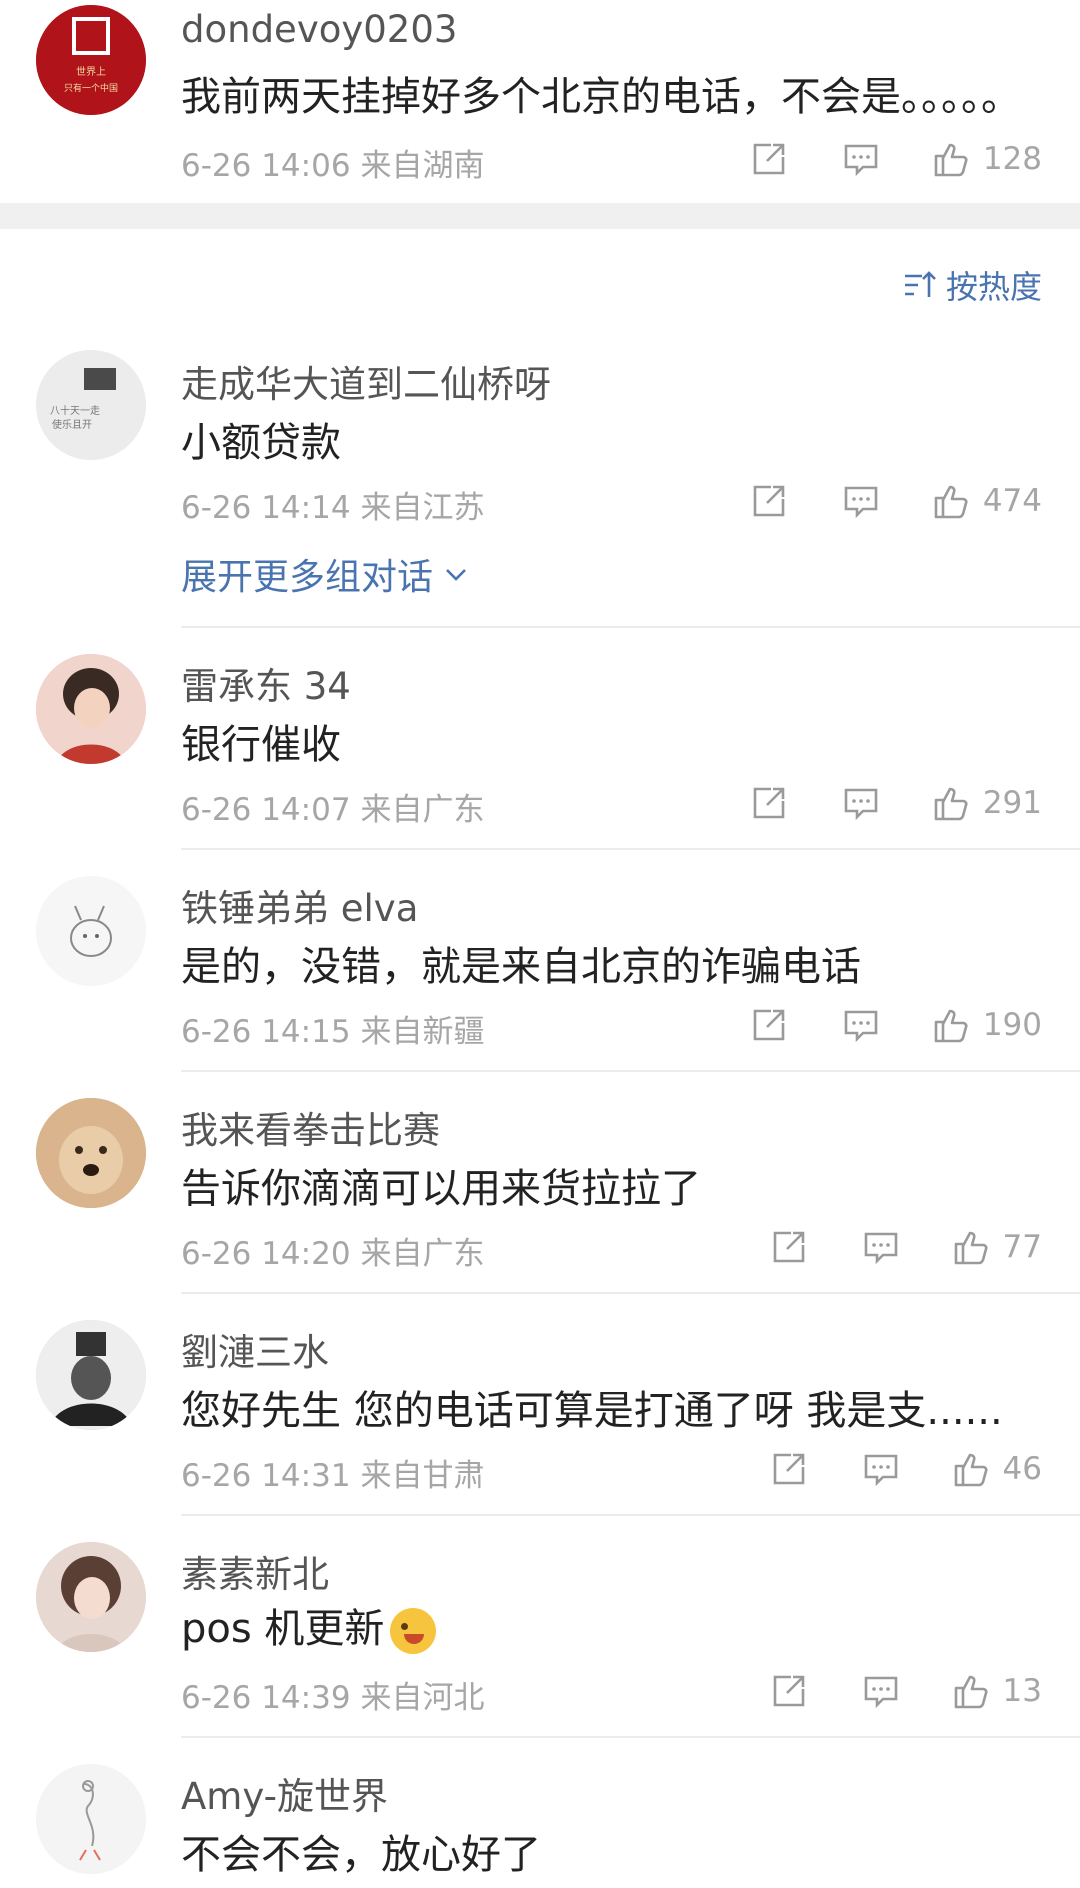  What do you see at coordinates (361, 1855) in the screenshot?
I see `comment-text: 不会不会，放心好了` at bounding box center [361, 1855].